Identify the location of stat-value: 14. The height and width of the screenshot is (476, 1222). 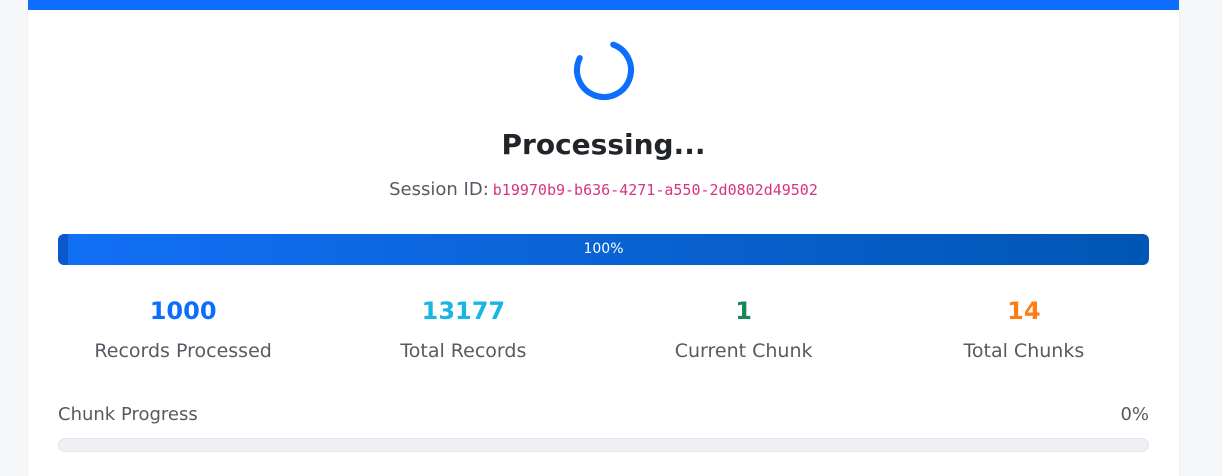
(1024, 311).